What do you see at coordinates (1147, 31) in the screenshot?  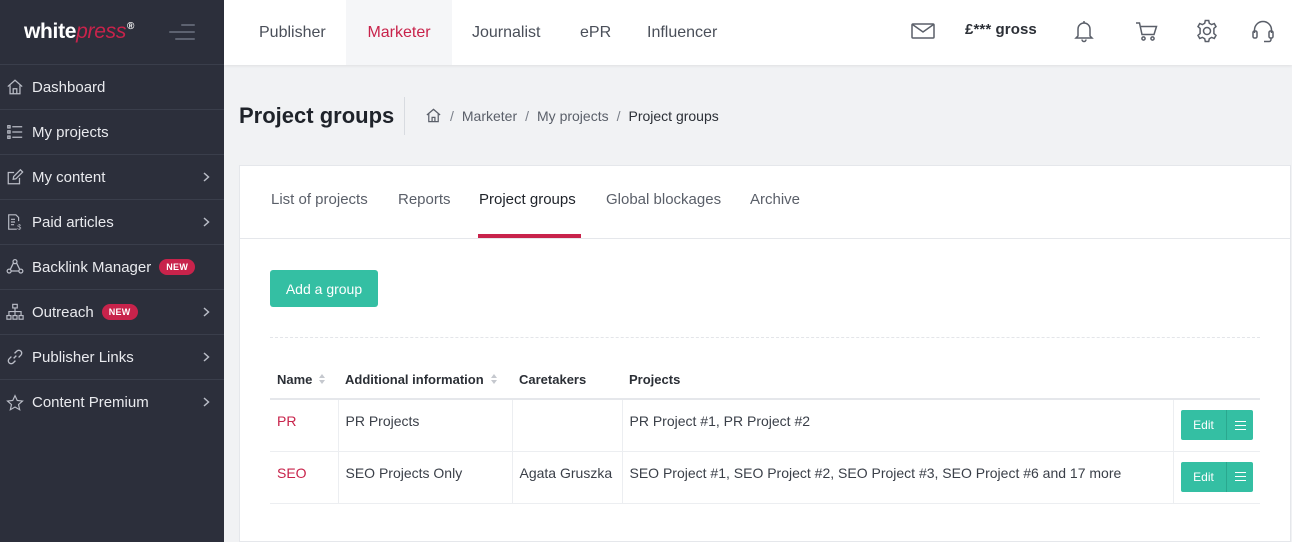 I see `cart-icon` at bounding box center [1147, 31].